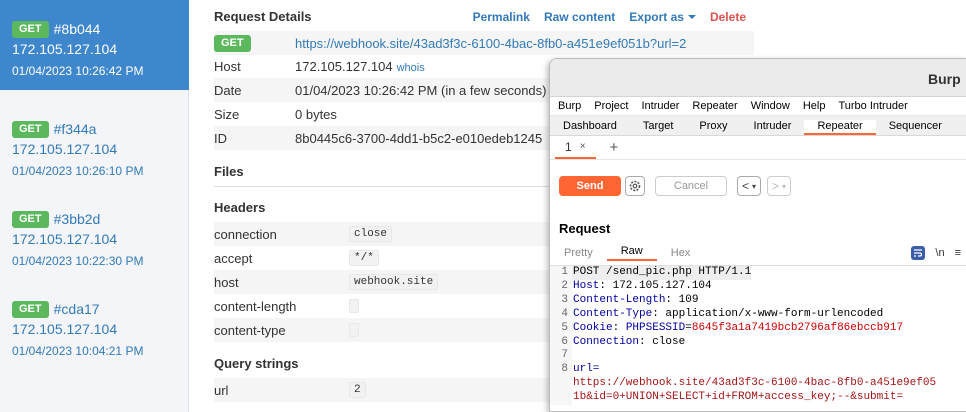 Image resolution: width=966 pixels, height=412 pixels. I want to click on tab-pretty: Pretty, so click(578, 253).